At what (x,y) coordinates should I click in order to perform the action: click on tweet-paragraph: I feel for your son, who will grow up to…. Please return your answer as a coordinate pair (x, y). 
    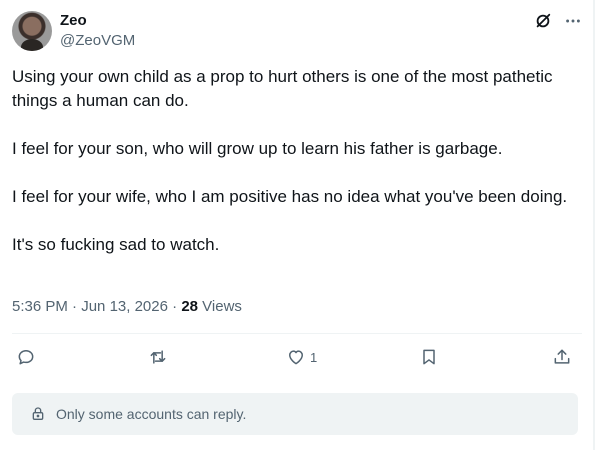
    Looking at the image, I should click on (257, 148).